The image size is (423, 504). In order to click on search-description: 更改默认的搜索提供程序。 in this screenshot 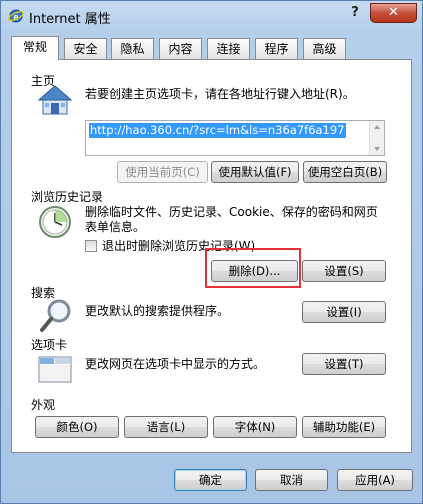, I will do `click(157, 311)`.